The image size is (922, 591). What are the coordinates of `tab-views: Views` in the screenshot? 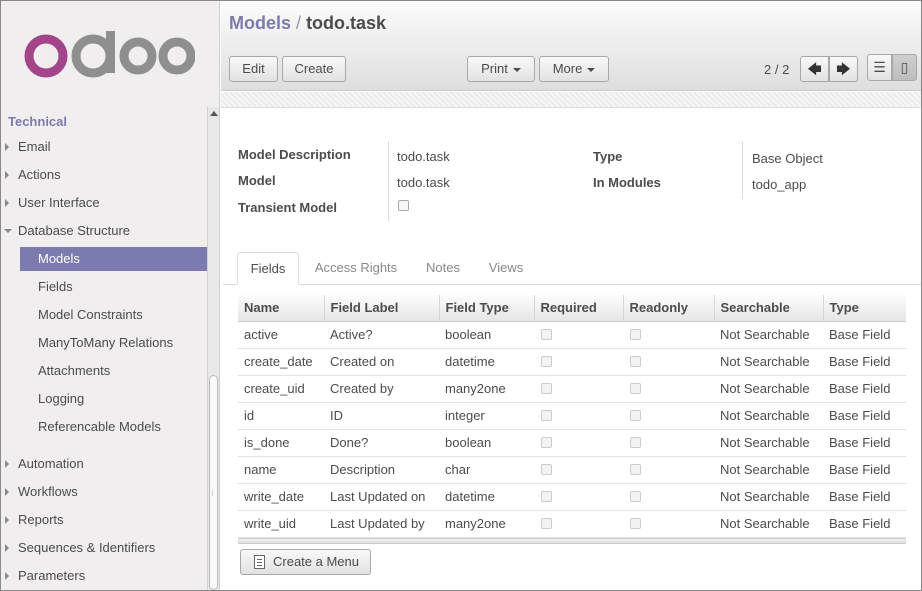 It's located at (506, 268).